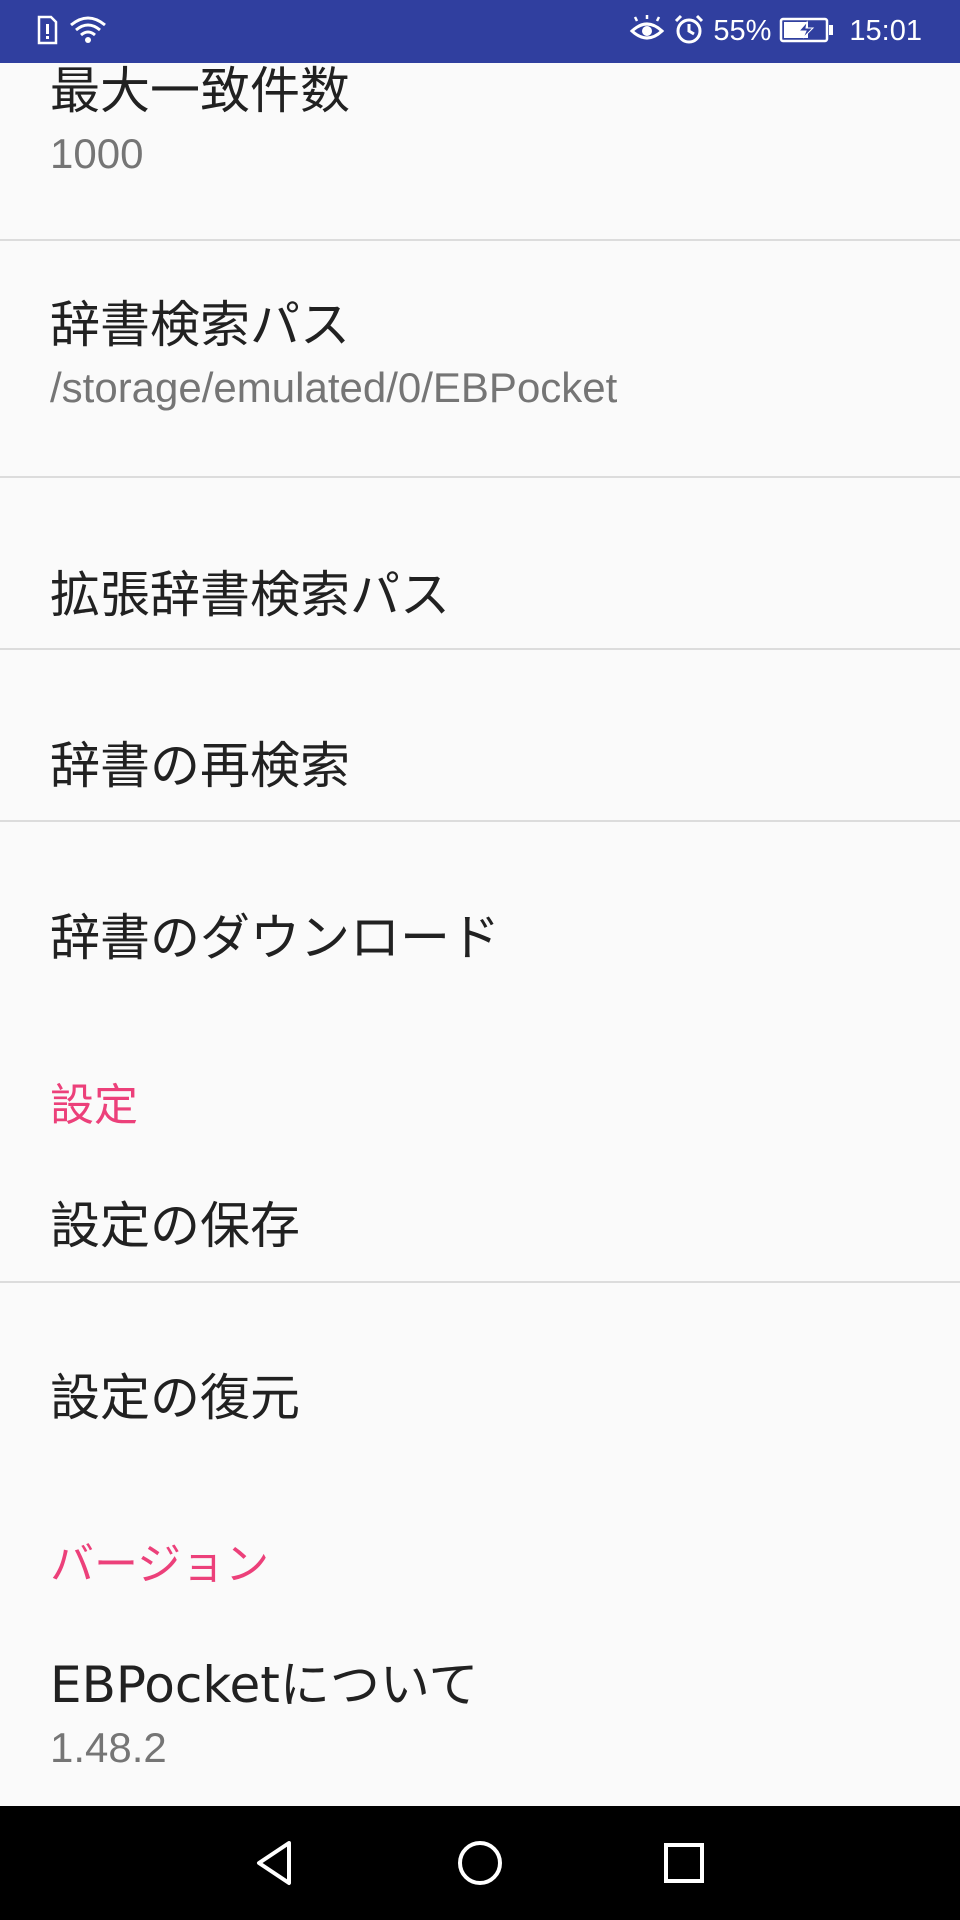  I want to click on section-header-version: バージョン, so click(160, 1564).